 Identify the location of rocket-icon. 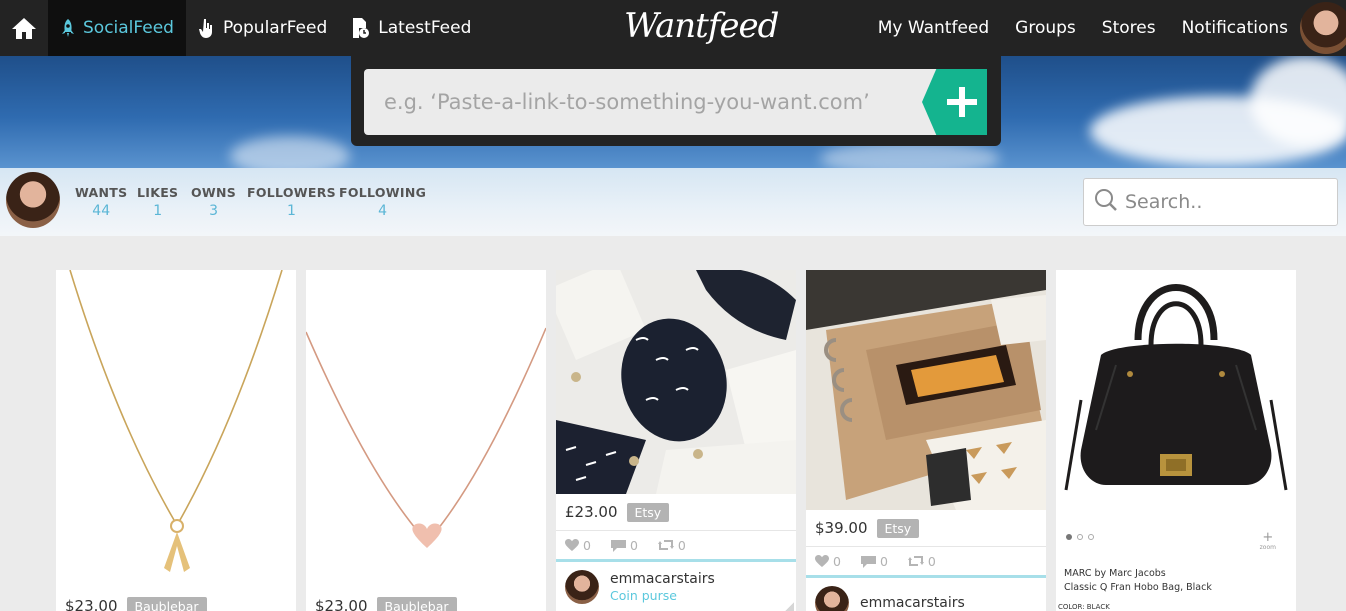
(68, 28).